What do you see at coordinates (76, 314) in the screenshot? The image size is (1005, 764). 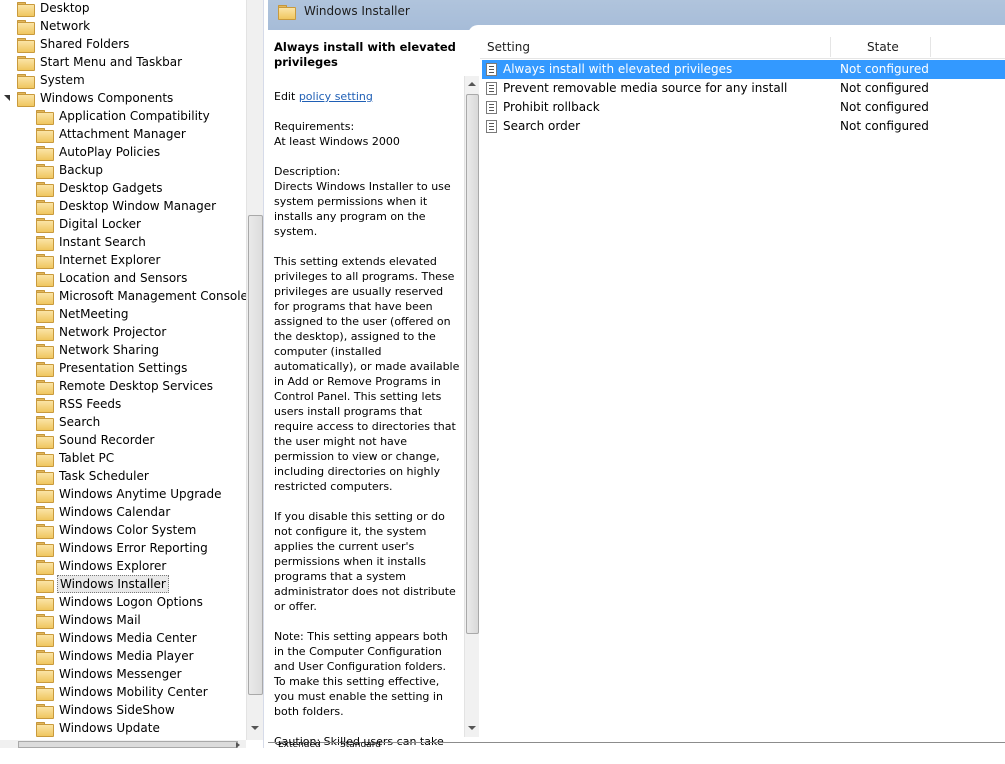 I see `tree-item: NetMeeting` at bounding box center [76, 314].